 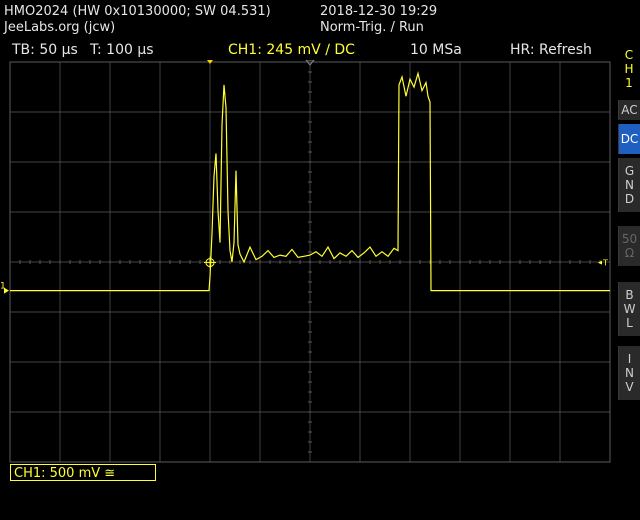 I want to click on impedance-50-ohm-button: 50 Ω, so click(x=629, y=246).